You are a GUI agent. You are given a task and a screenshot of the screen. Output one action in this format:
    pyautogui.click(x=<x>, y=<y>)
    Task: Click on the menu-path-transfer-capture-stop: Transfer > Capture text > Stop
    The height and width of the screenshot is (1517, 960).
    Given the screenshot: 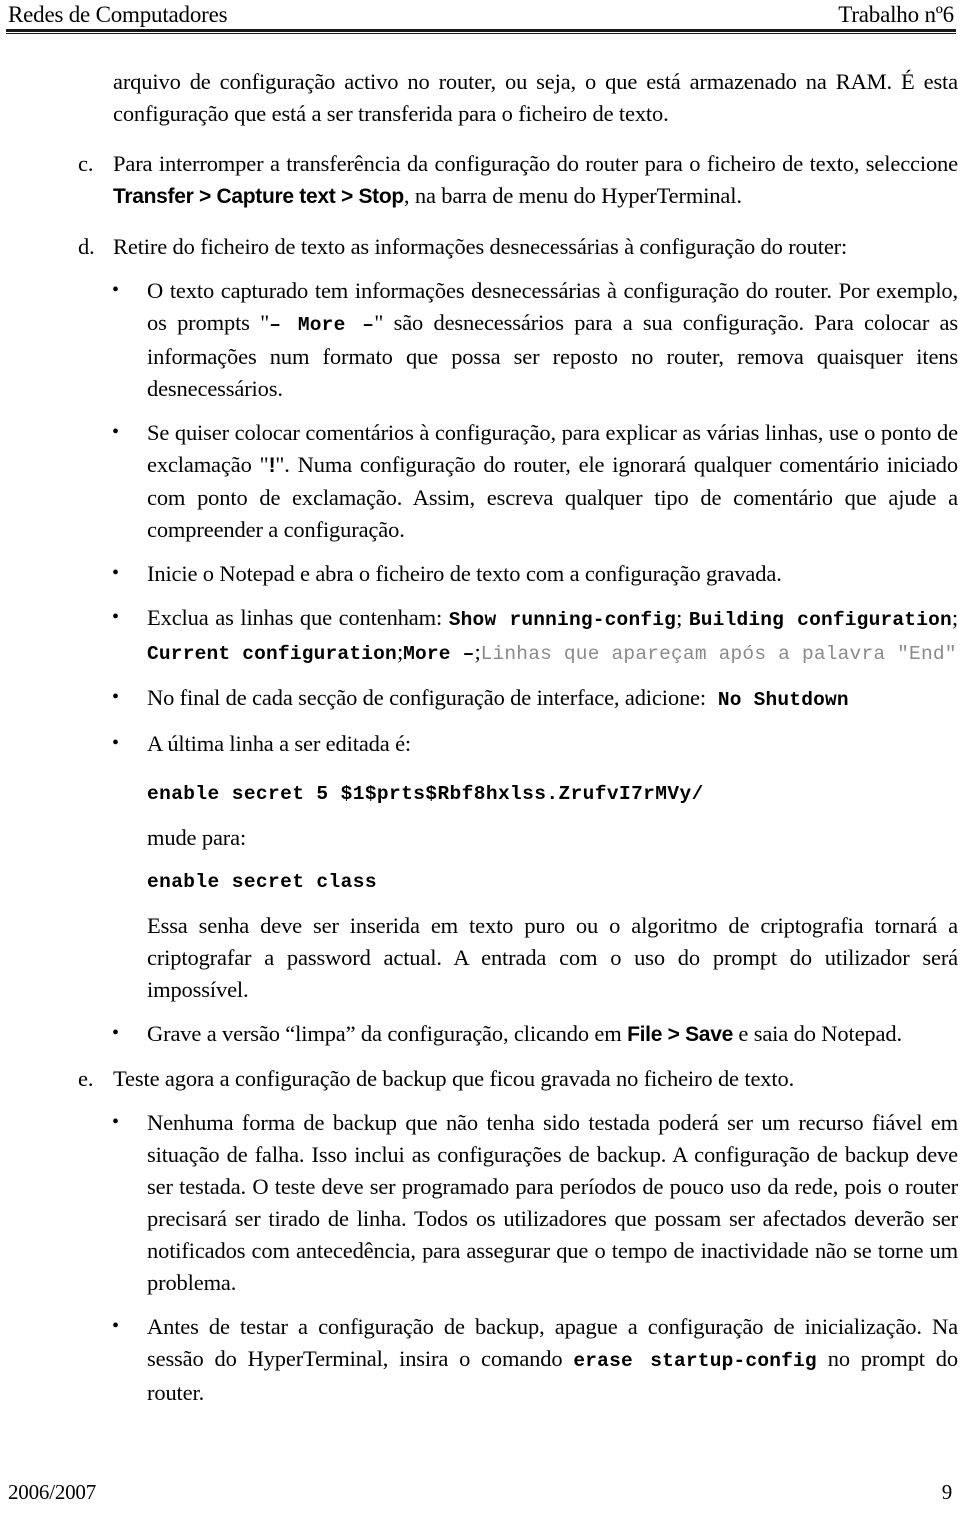 What is the action you would take?
    pyautogui.click(x=258, y=196)
    